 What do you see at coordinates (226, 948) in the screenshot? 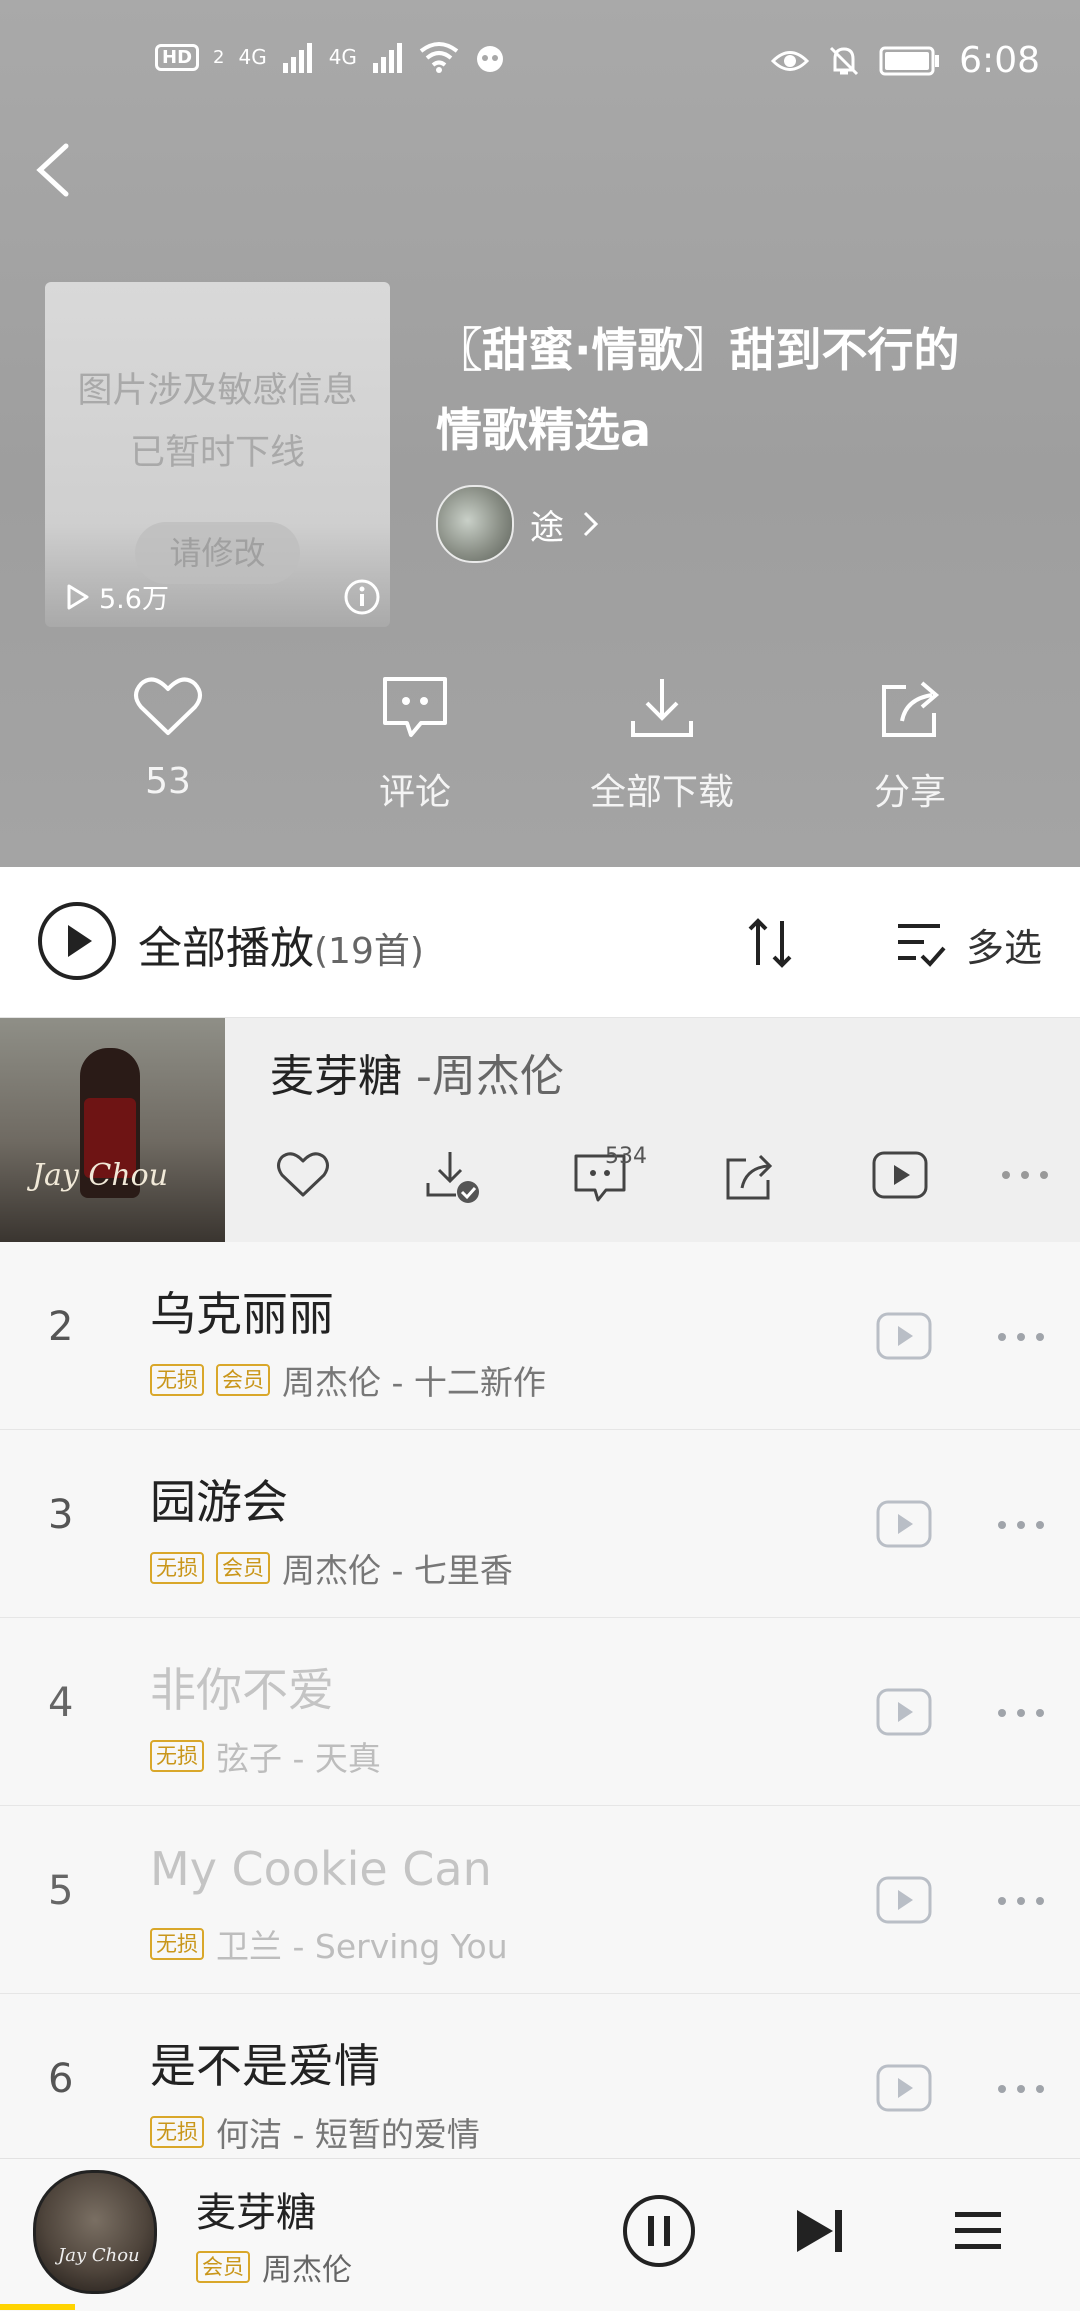
I see `play-all-label: 全部播放` at bounding box center [226, 948].